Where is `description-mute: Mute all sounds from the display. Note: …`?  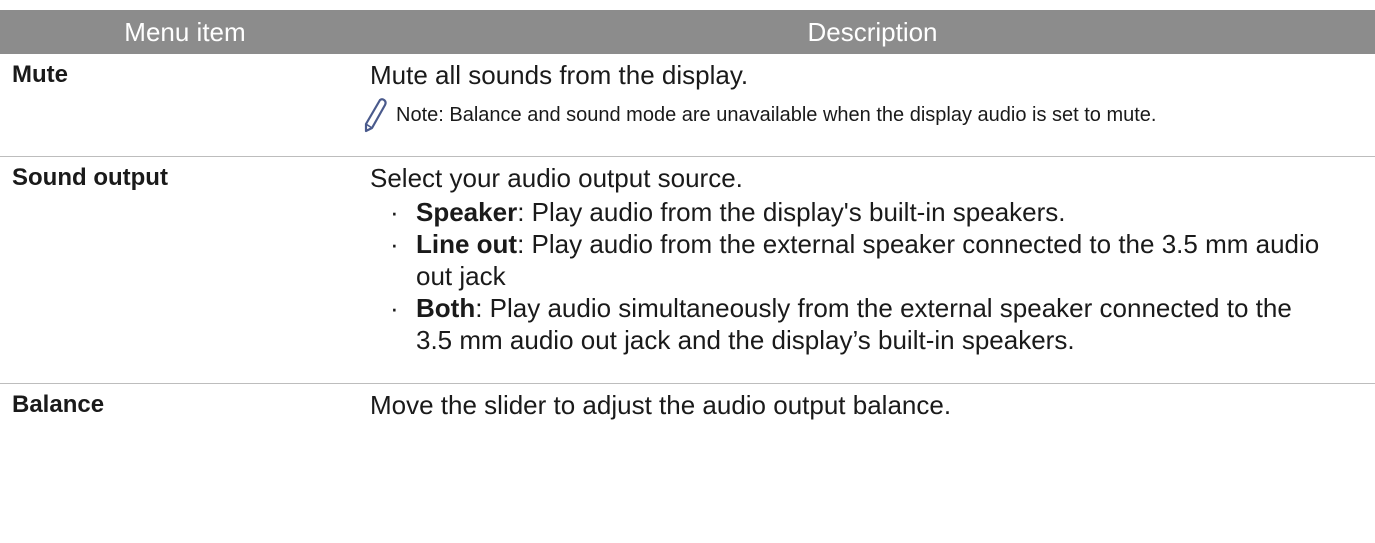
description-mute: Mute all sounds from the display. Note: … is located at coordinates (869, 105).